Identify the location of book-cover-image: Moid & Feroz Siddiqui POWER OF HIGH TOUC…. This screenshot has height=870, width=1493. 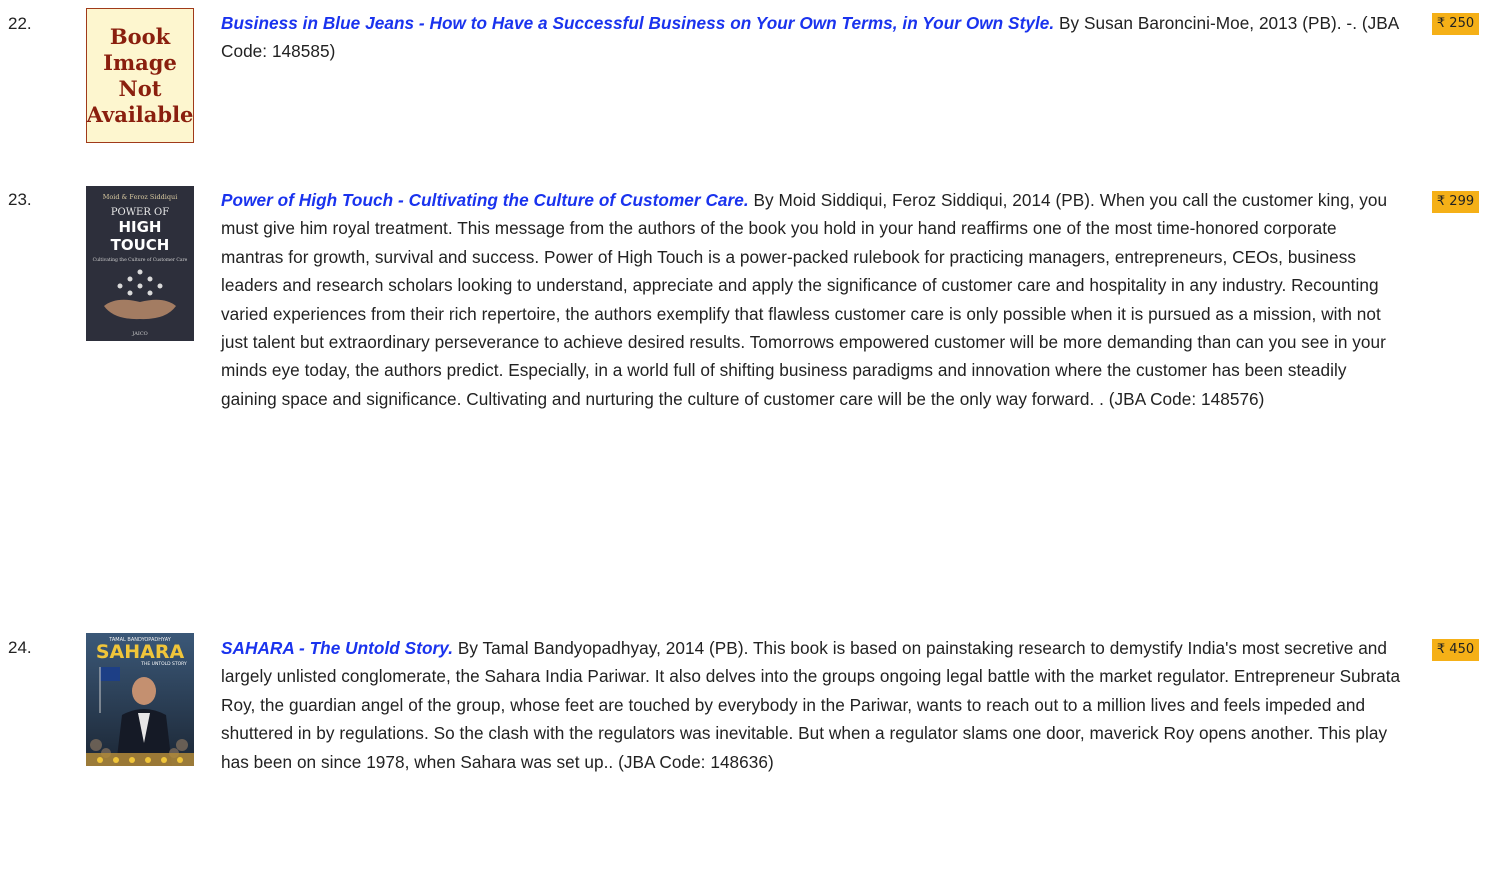
(140, 263).